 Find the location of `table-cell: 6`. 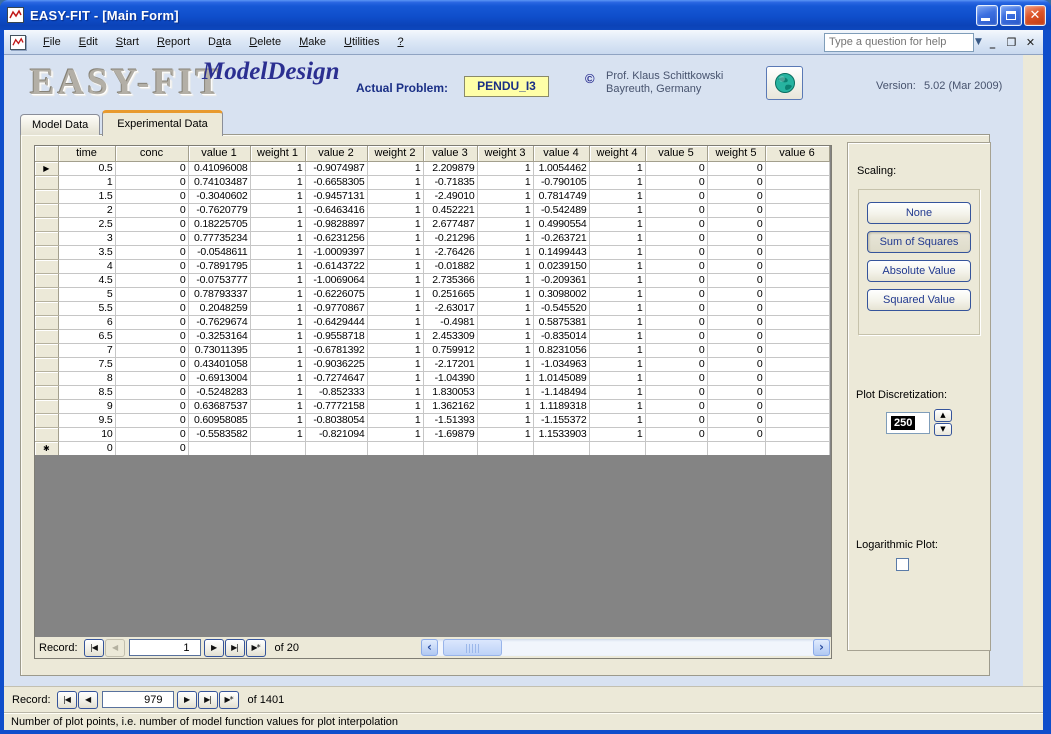

table-cell: 6 is located at coordinates (87, 322).